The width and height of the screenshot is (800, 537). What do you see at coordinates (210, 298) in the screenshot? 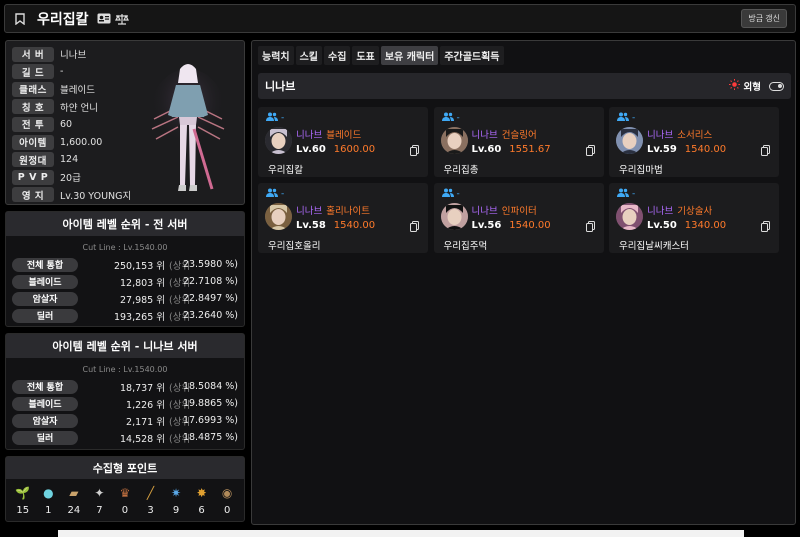
I see `rank-percent: 22.8497 %)` at bounding box center [210, 298].